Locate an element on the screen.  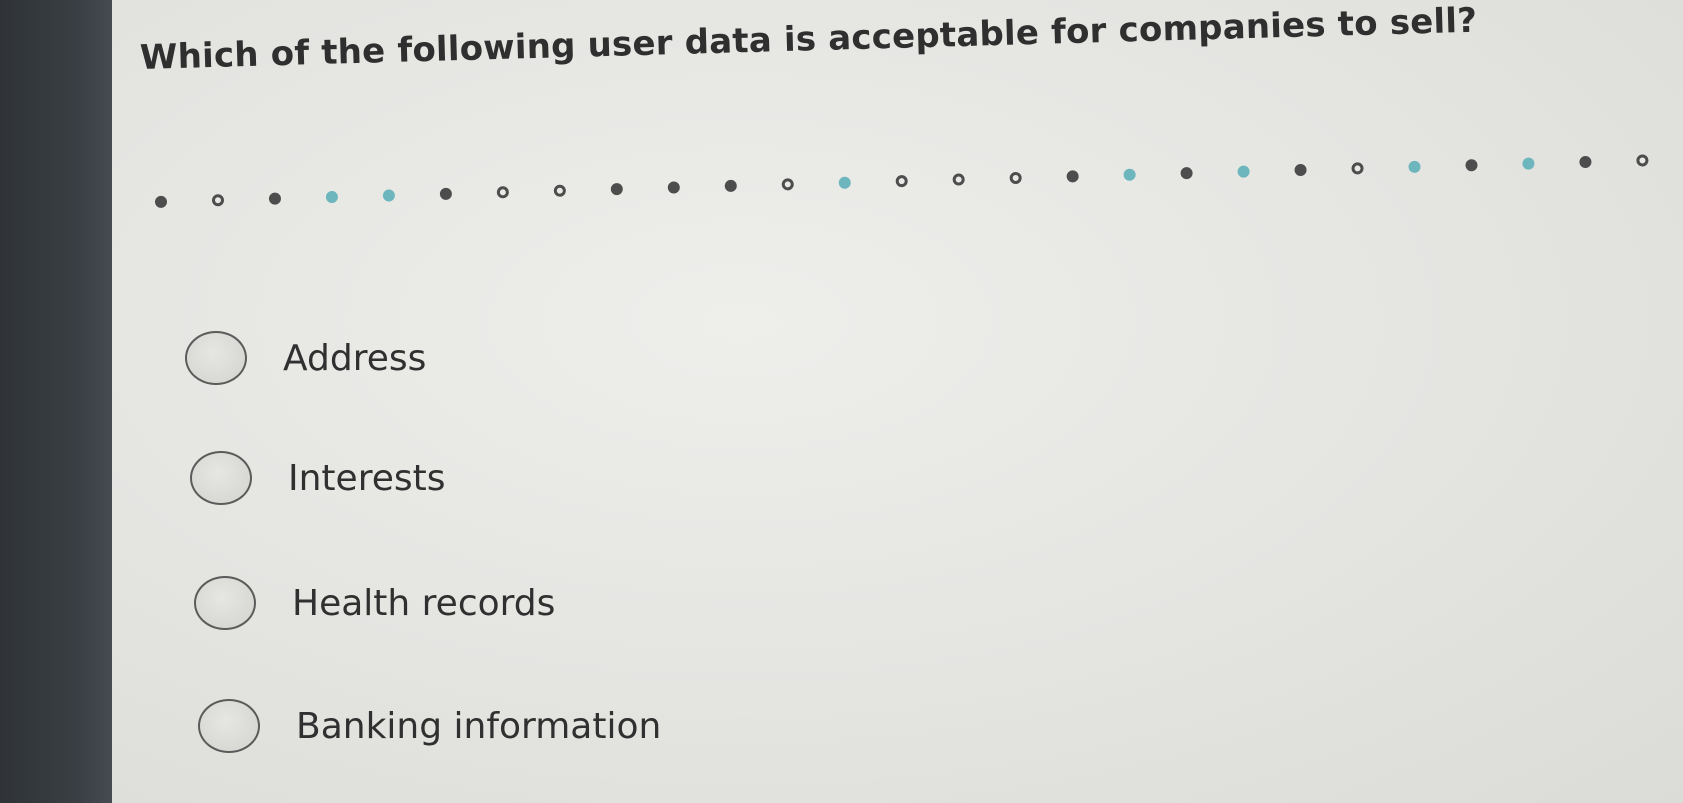
option-health-records: Health records is located at coordinates (374, 603).